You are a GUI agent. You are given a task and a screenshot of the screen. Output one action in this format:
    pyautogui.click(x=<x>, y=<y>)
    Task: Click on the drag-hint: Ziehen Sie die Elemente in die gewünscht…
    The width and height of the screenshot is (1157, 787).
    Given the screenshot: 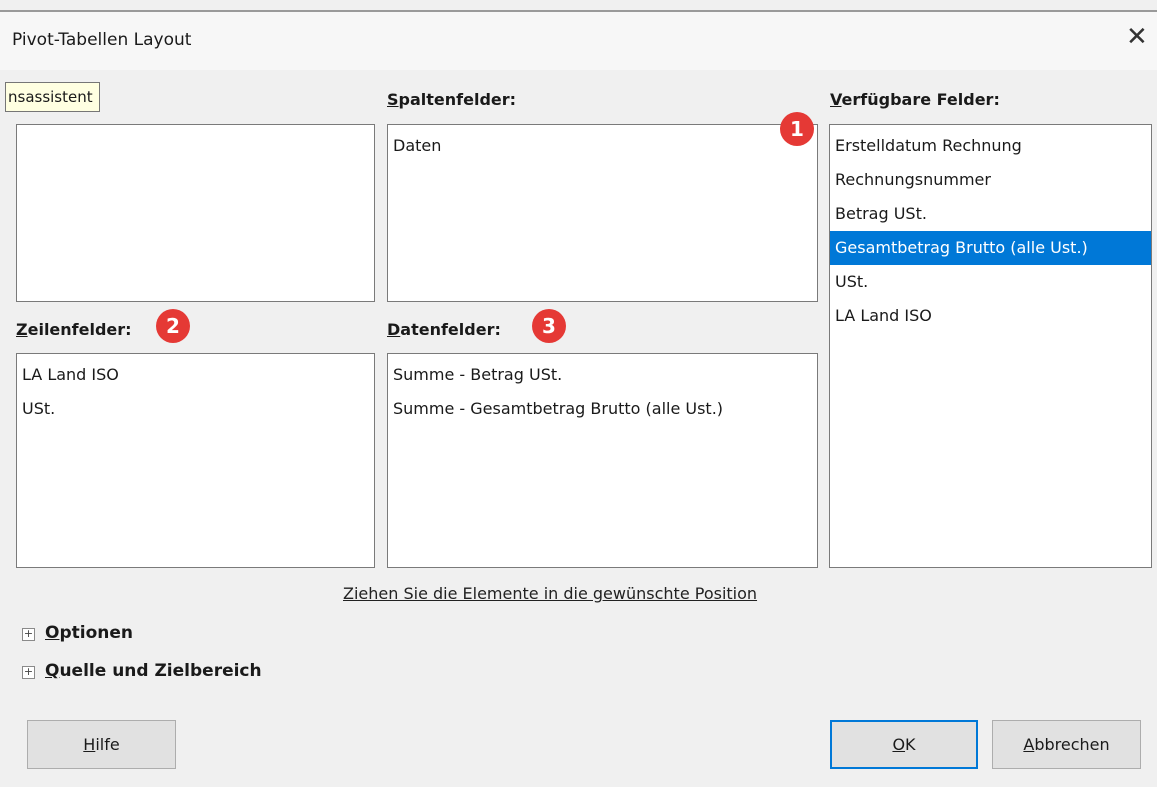 What is the action you would take?
    pyautogui.click(x=550, y=593)
    